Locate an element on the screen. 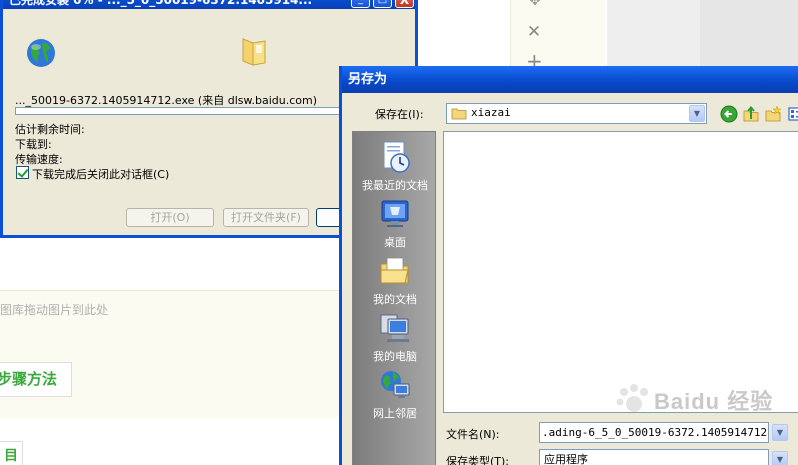 This screenshot has width=798, height=465. transfer-rate-label: 传输速度: is located at coordinates (39, 159).